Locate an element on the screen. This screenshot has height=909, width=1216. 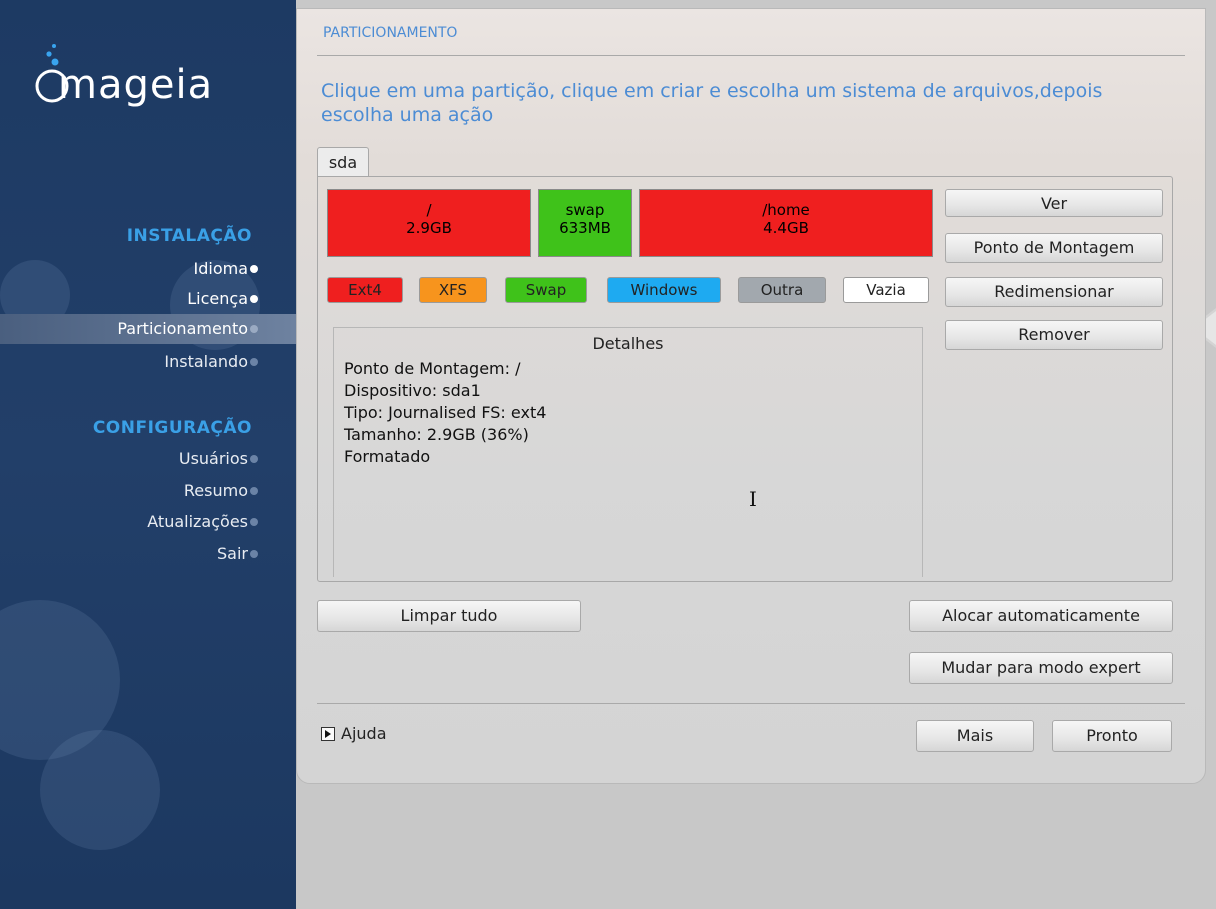
sidebar-item-label: Particionamento is located at coordinates (182, 328).